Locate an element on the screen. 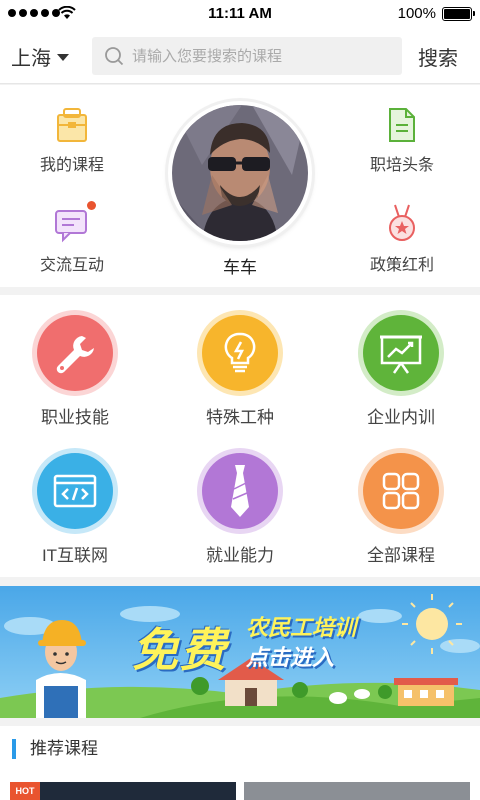  category-all-courses: 全部课程 is located at coordinates (401, 509).